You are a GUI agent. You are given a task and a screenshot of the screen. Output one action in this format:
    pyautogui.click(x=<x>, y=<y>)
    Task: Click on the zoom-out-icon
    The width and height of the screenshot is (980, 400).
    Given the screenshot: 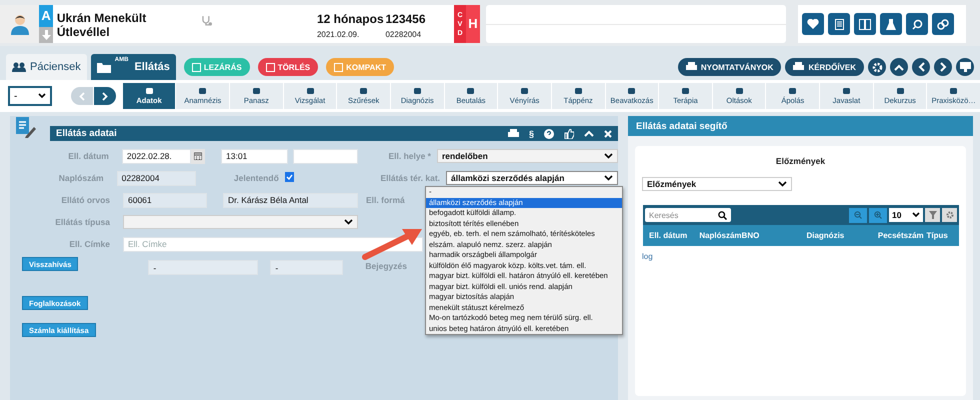 What is the action you would take?
    pyautogui.click(x=858, y=215)
    